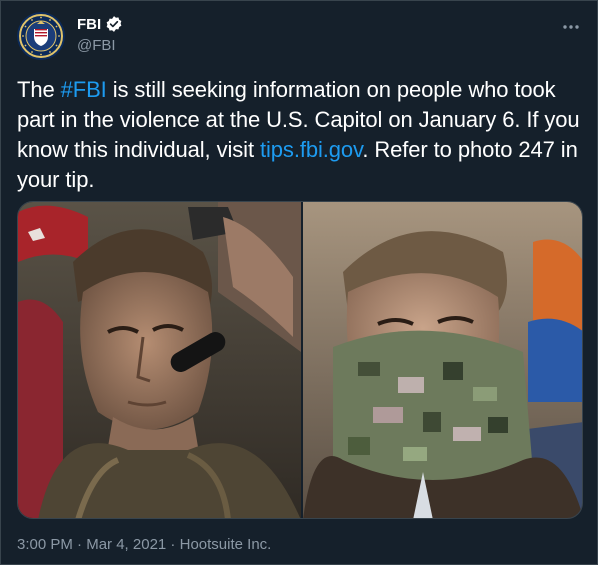  I want to click on more-options-icon, so click(571, 27).